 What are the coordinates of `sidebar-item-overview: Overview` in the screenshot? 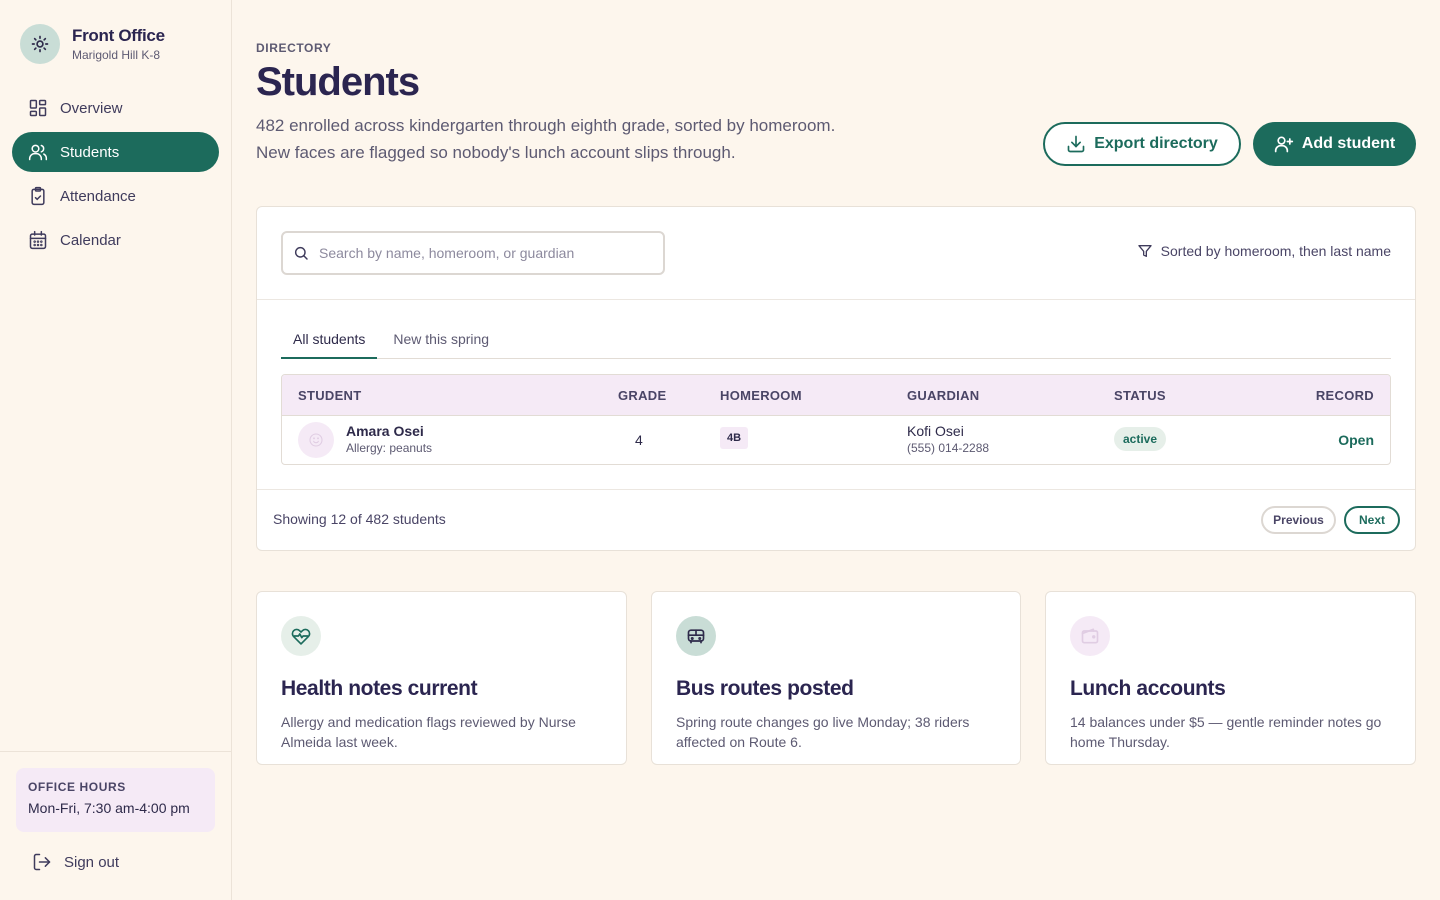 It's located at (115, 108).